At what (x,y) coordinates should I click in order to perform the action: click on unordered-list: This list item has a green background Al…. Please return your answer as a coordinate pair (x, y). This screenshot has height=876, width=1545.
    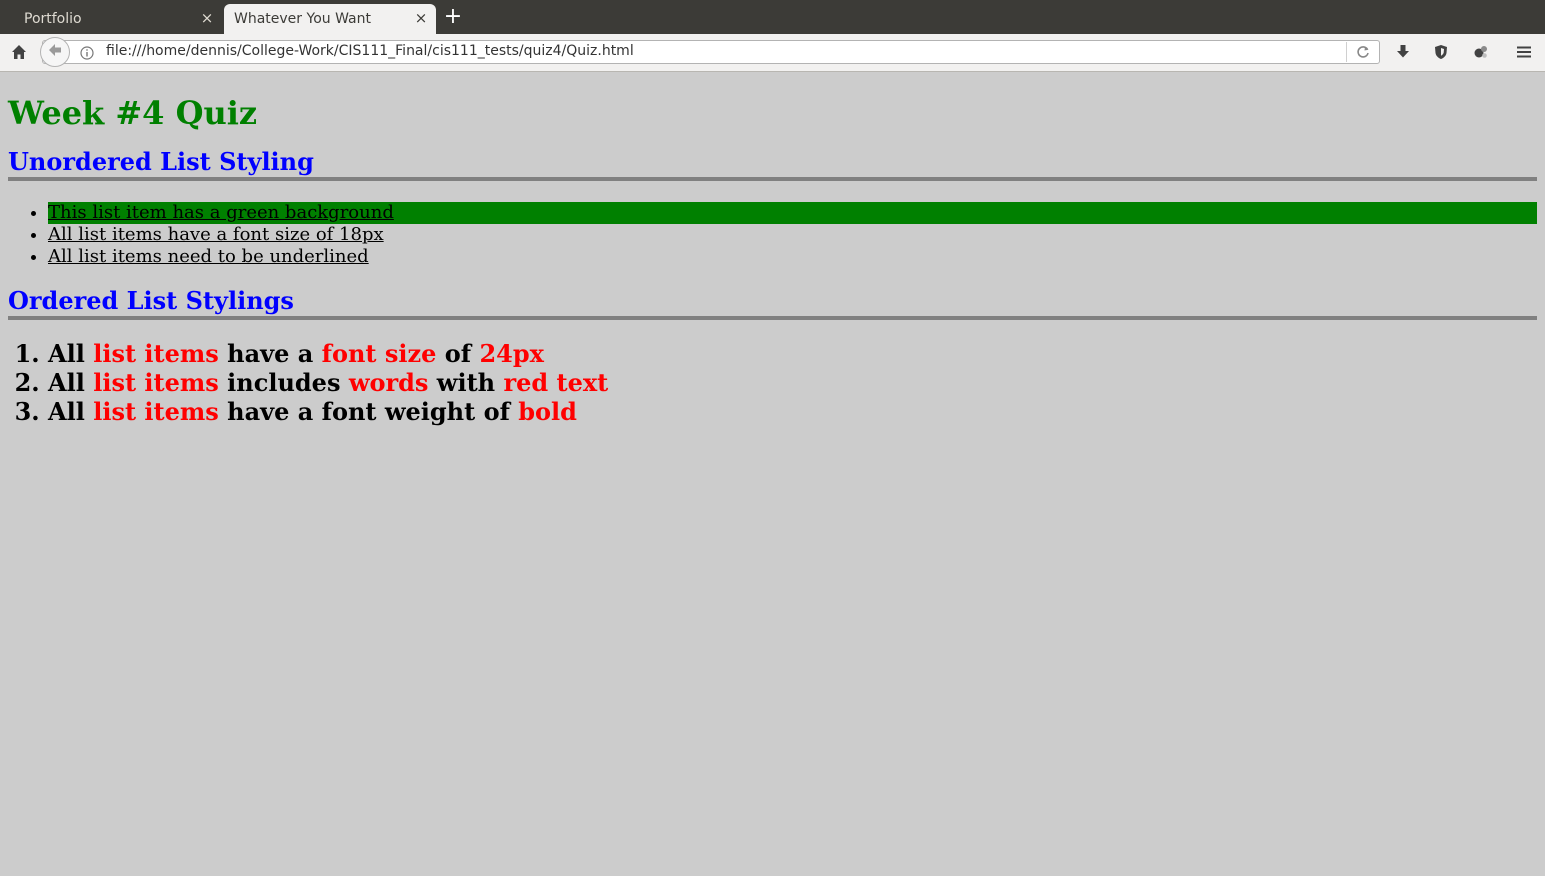
    Looking at the image, I should click on (772, 235).